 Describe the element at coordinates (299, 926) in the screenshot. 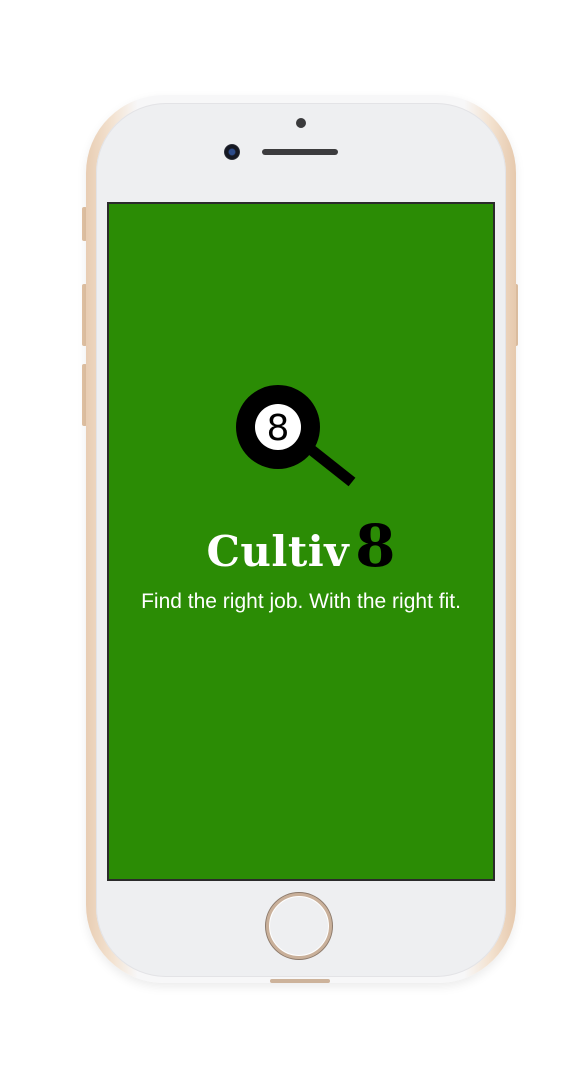

I see `home-button-icon` at that location.